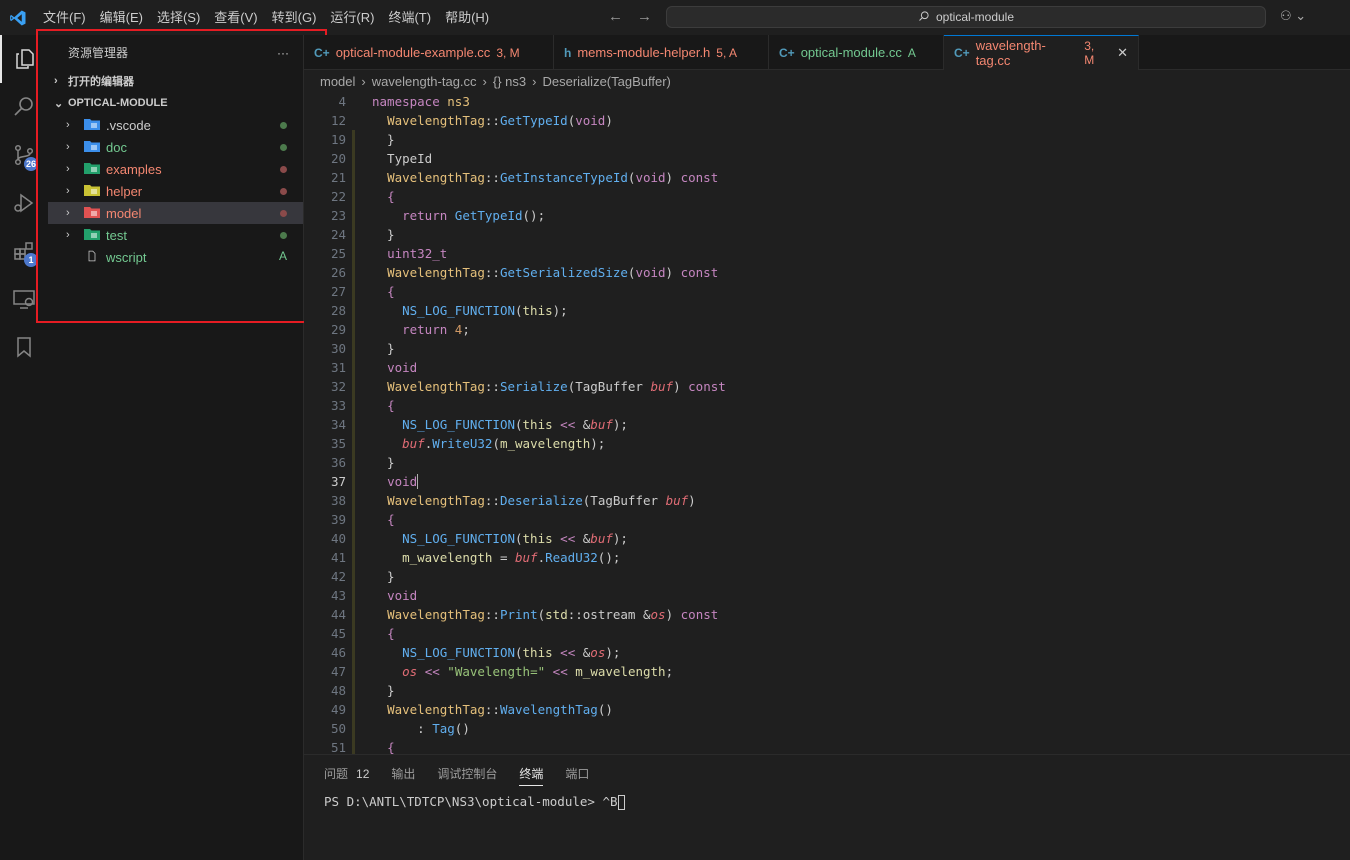 The height and width of the screenshot is (860, 1350). I want to click on vscode-logo-icon, so click(18, 17).